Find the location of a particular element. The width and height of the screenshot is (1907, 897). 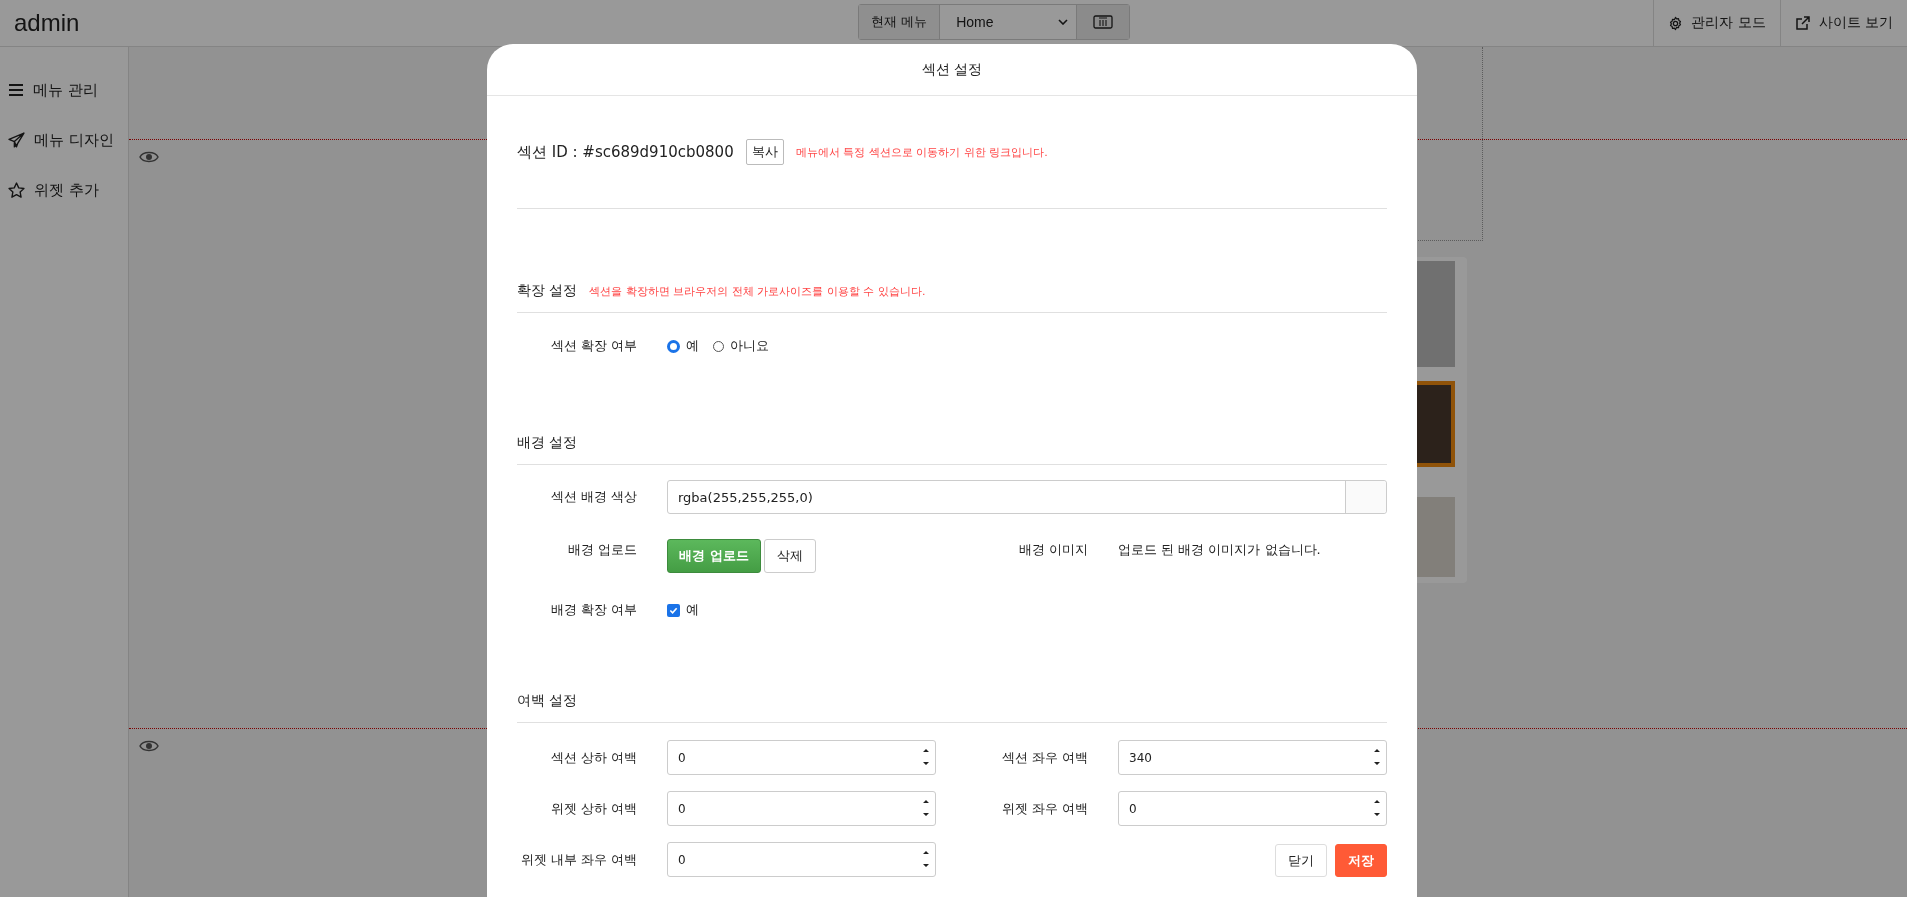

copy-button: 복사 is located at coordinates (764, 152).